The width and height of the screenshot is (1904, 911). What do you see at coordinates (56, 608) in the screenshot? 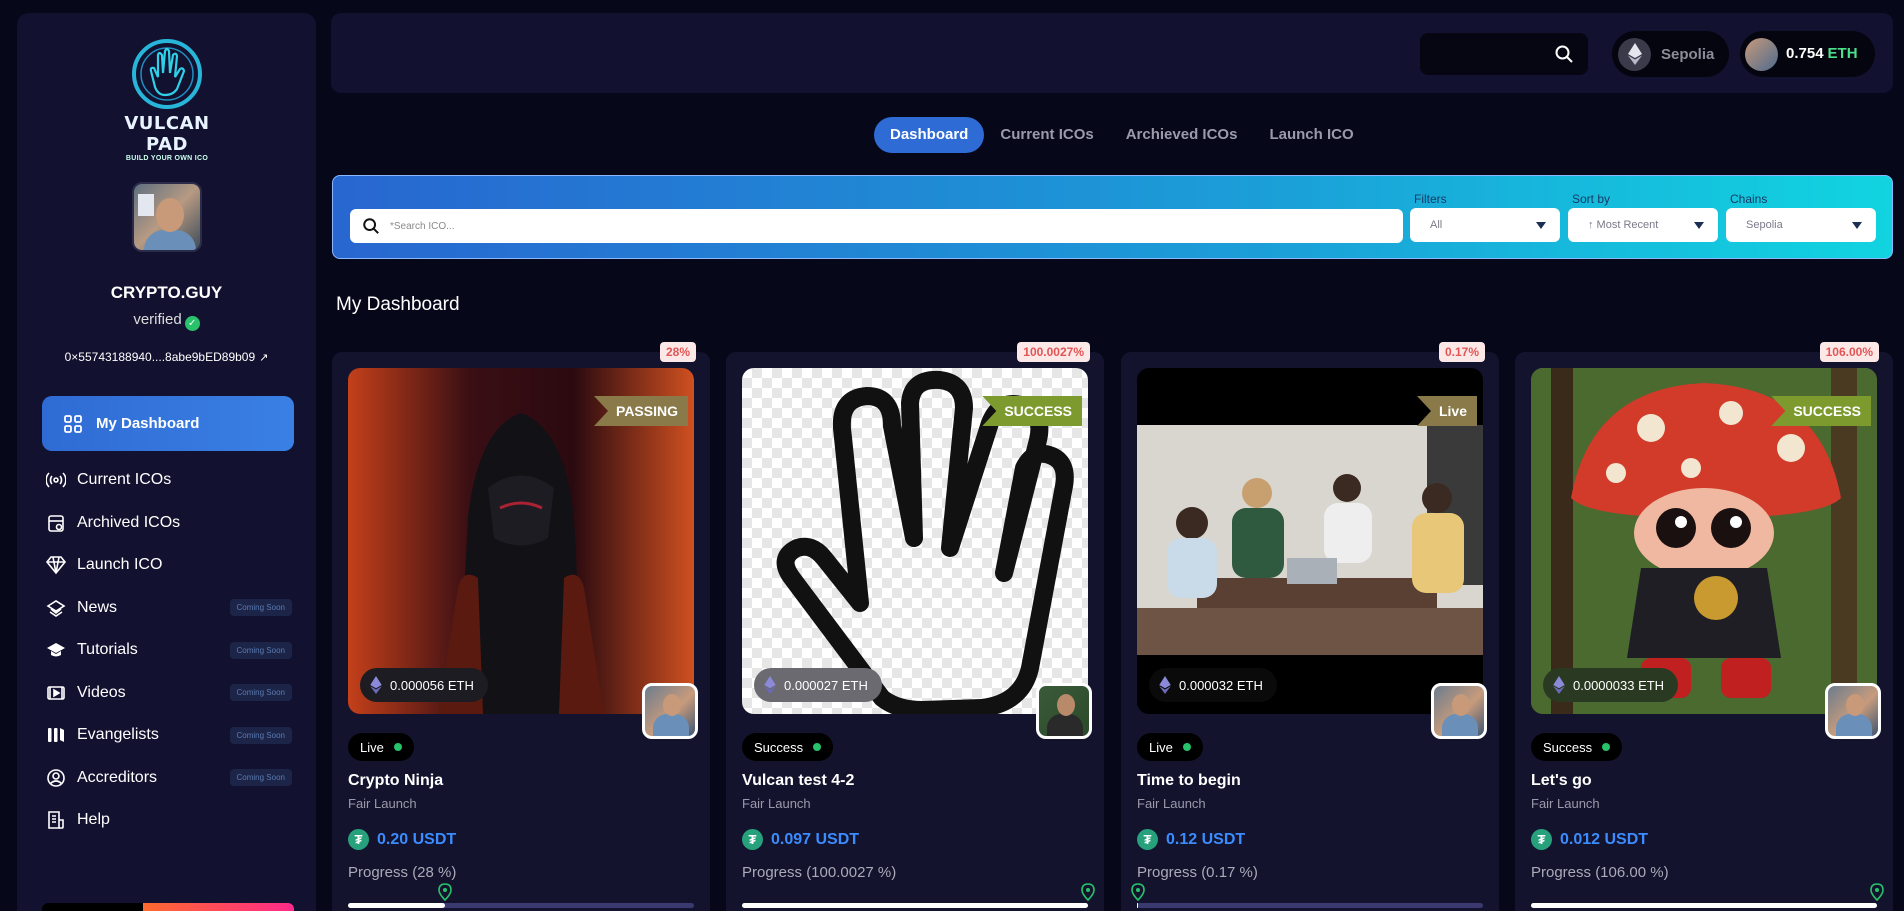
I see `news-icon` at bounding box center [56, 608].